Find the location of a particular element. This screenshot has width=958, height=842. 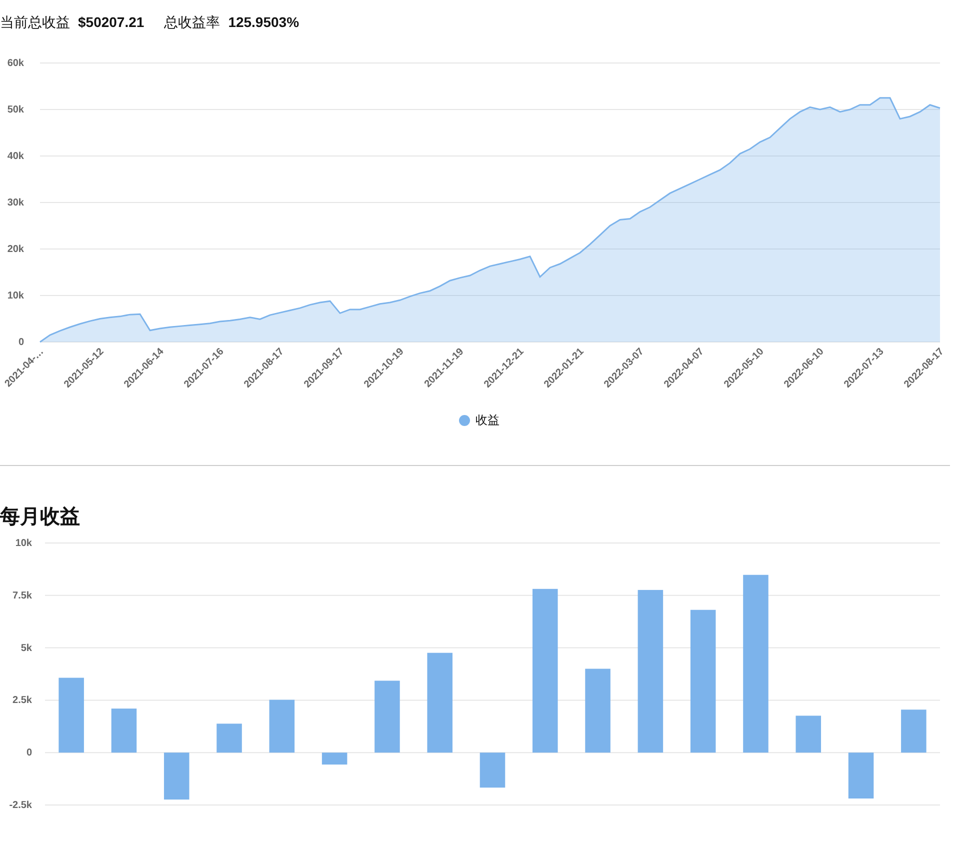

axis-tick-label: 20k is located at coordinates (15, 249).